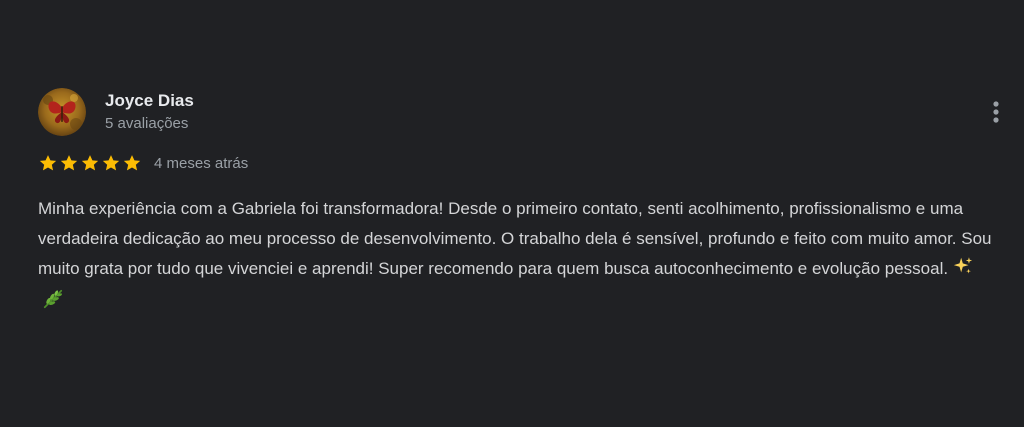 The width and height of the screenshot is (1024, 427). Describe the element at coordinates (143, 163) in the screenshot. I see `rating-row: 4 meses atrás` at that location.